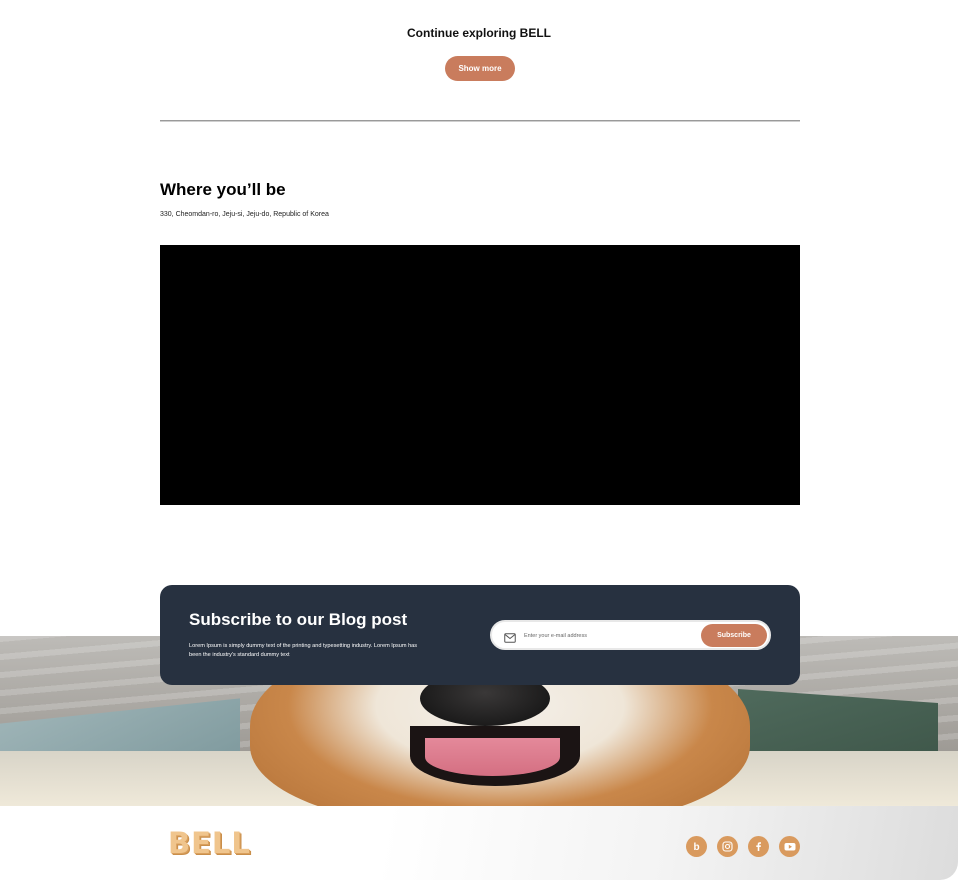 The height and width of the screenshot is (880, 958). What do you see at coordinates (223, 189) in the screenshot?
I see `location-title: Where you’ll be` at bounding box center [223, 189].